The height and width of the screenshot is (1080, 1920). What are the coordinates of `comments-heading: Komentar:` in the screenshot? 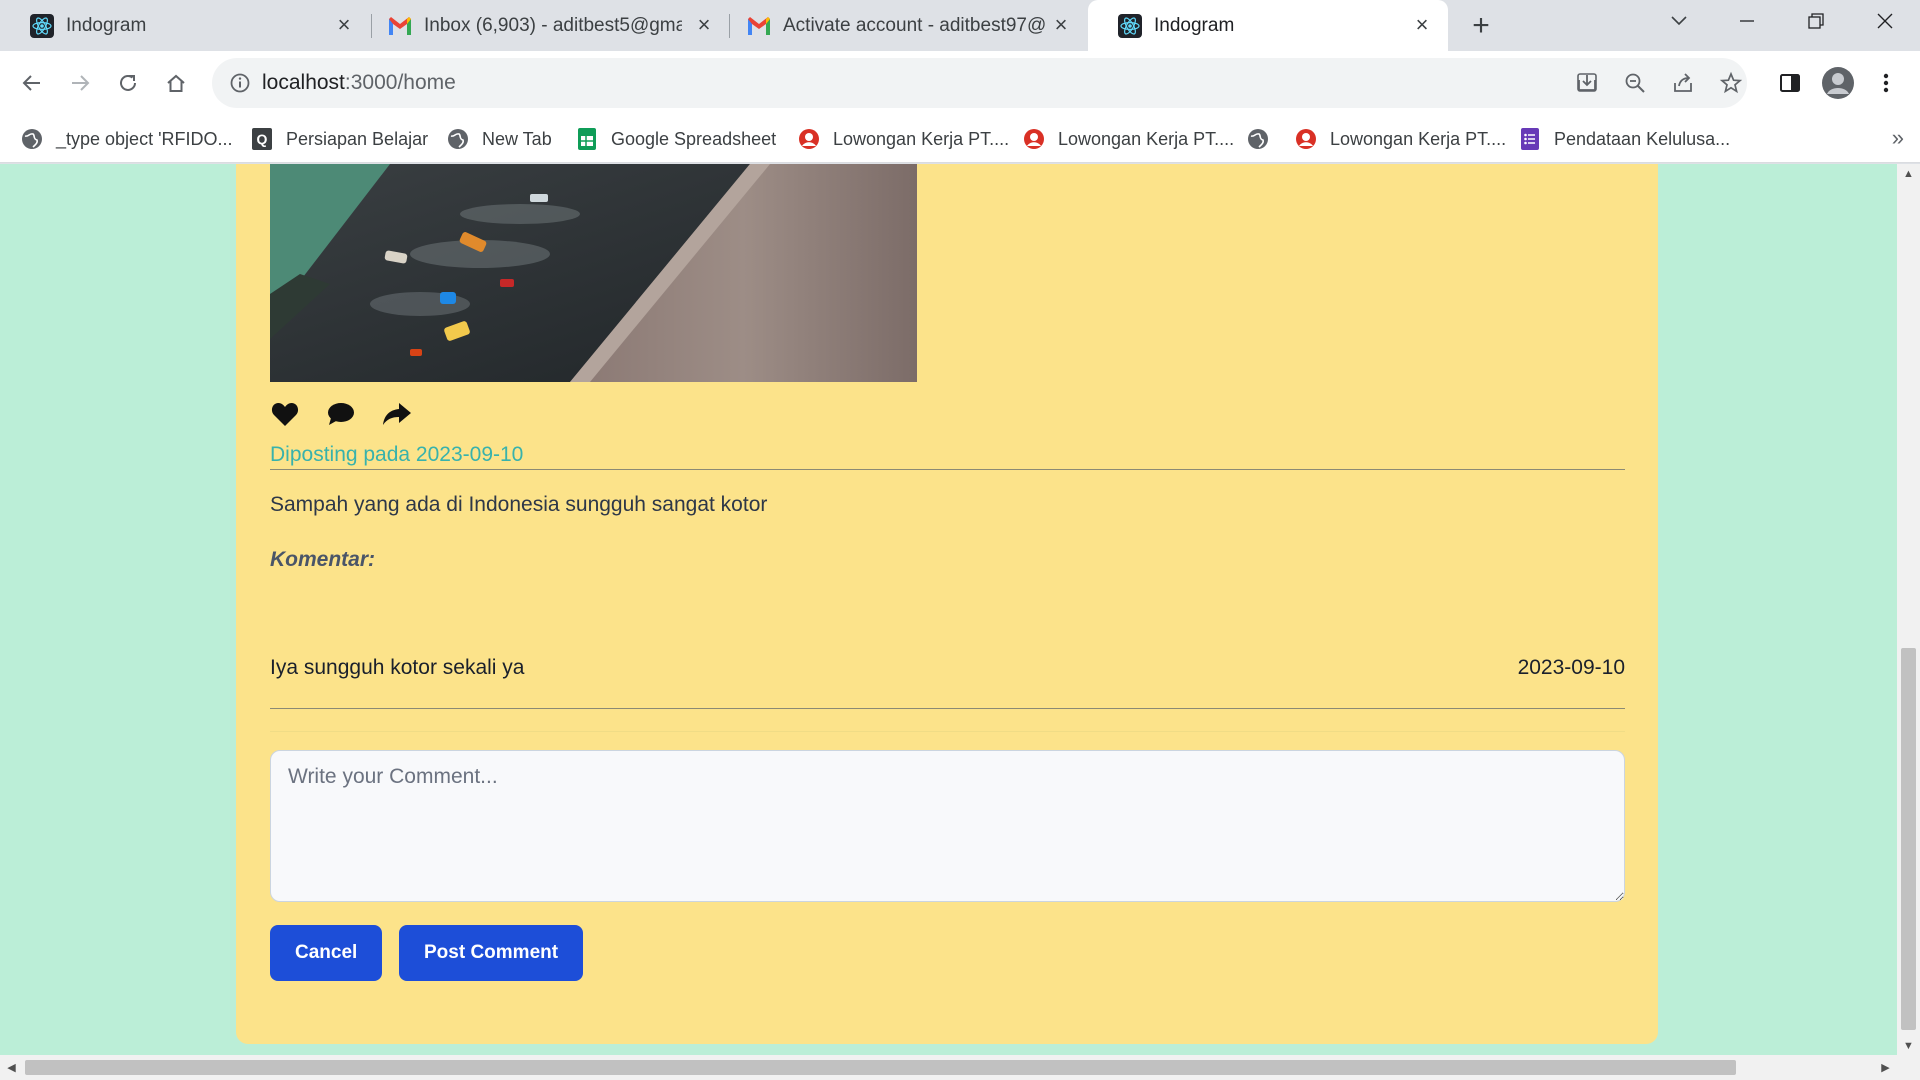 It's located at (323, 559).